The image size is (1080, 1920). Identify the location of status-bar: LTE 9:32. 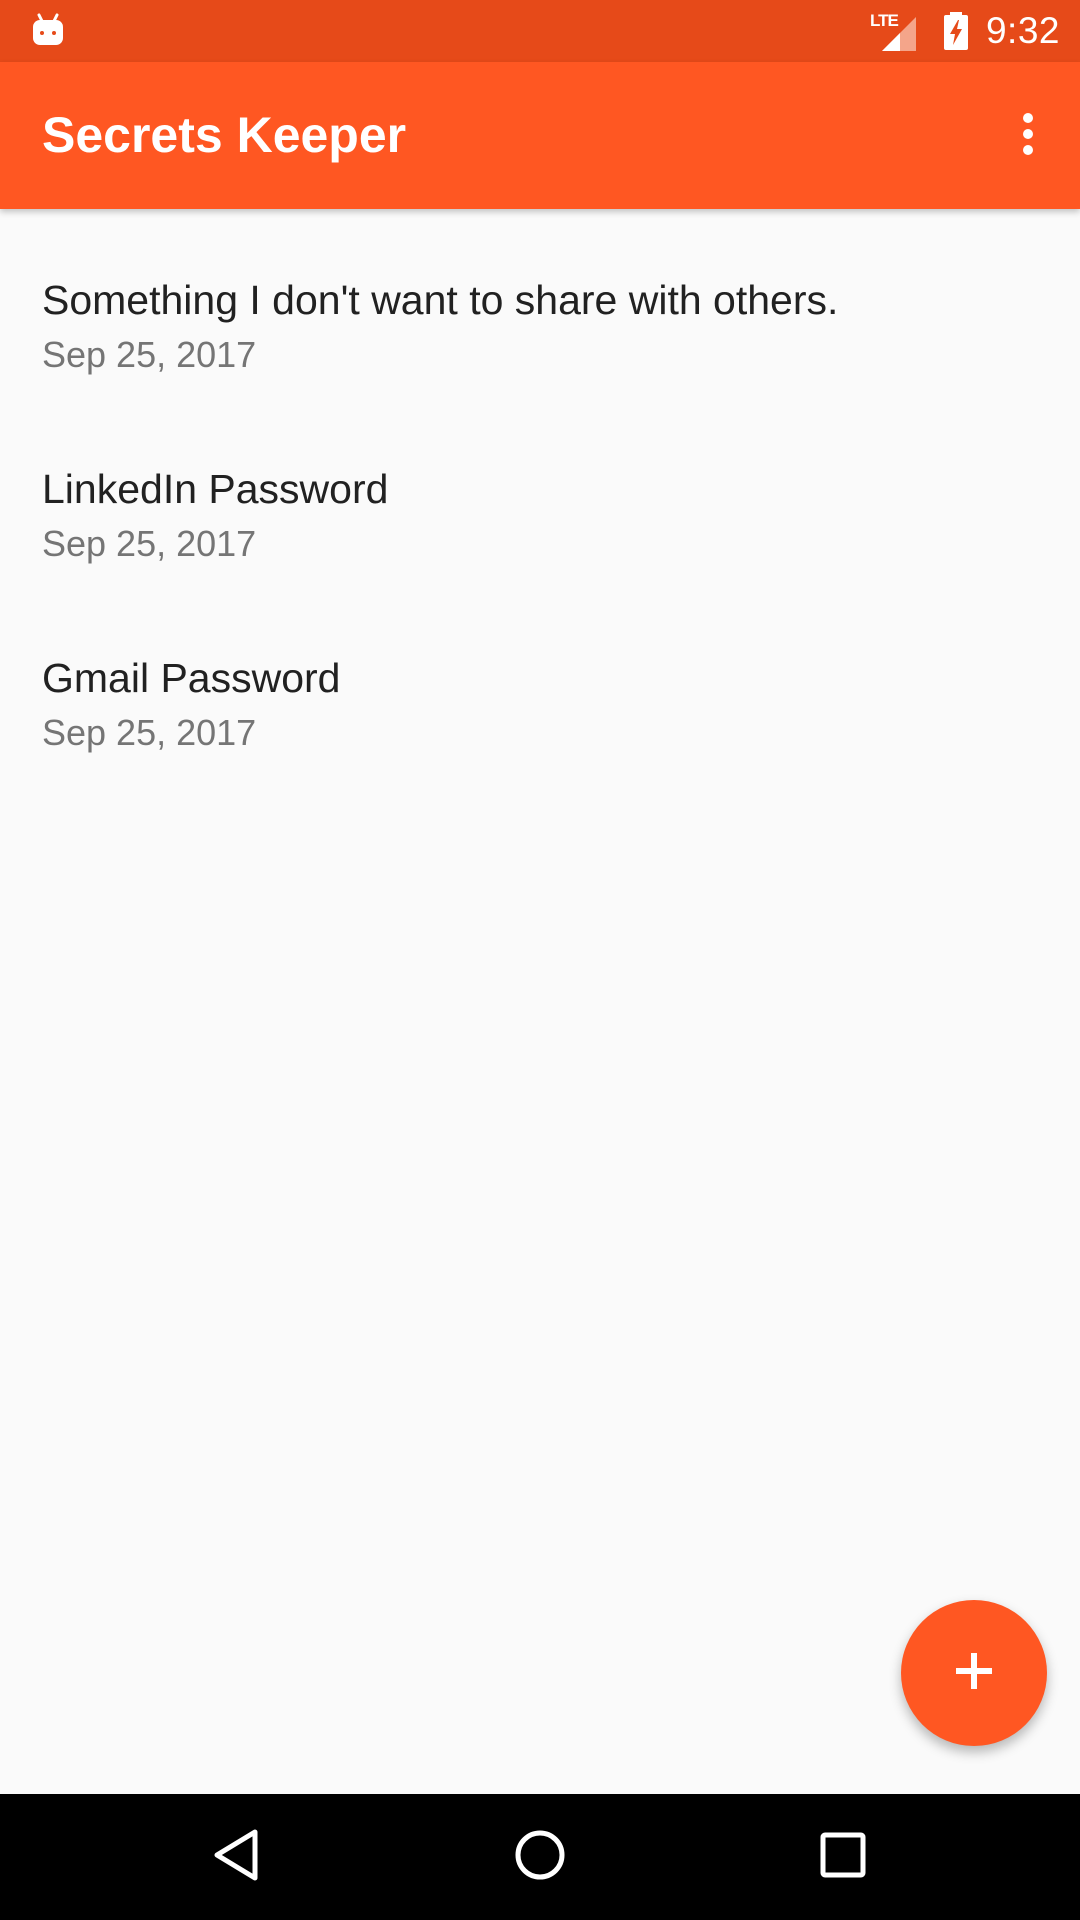
(540, 31).